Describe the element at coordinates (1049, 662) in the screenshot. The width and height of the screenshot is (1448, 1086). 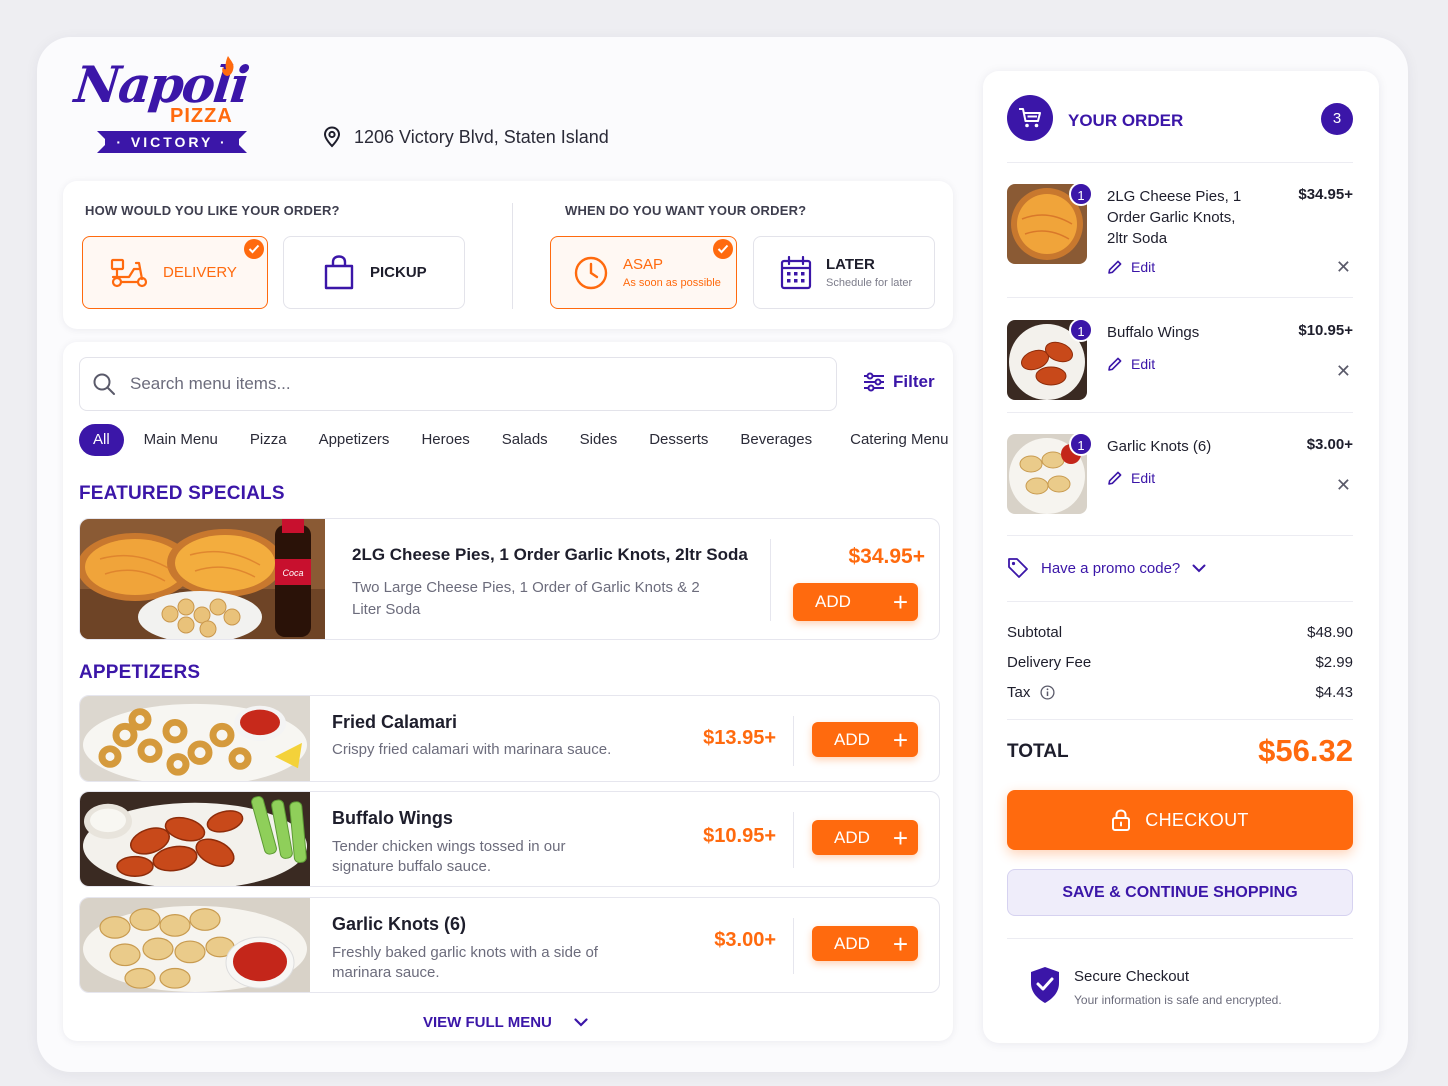
I see `delivery-fee-label: Delivery Fee` at that location.